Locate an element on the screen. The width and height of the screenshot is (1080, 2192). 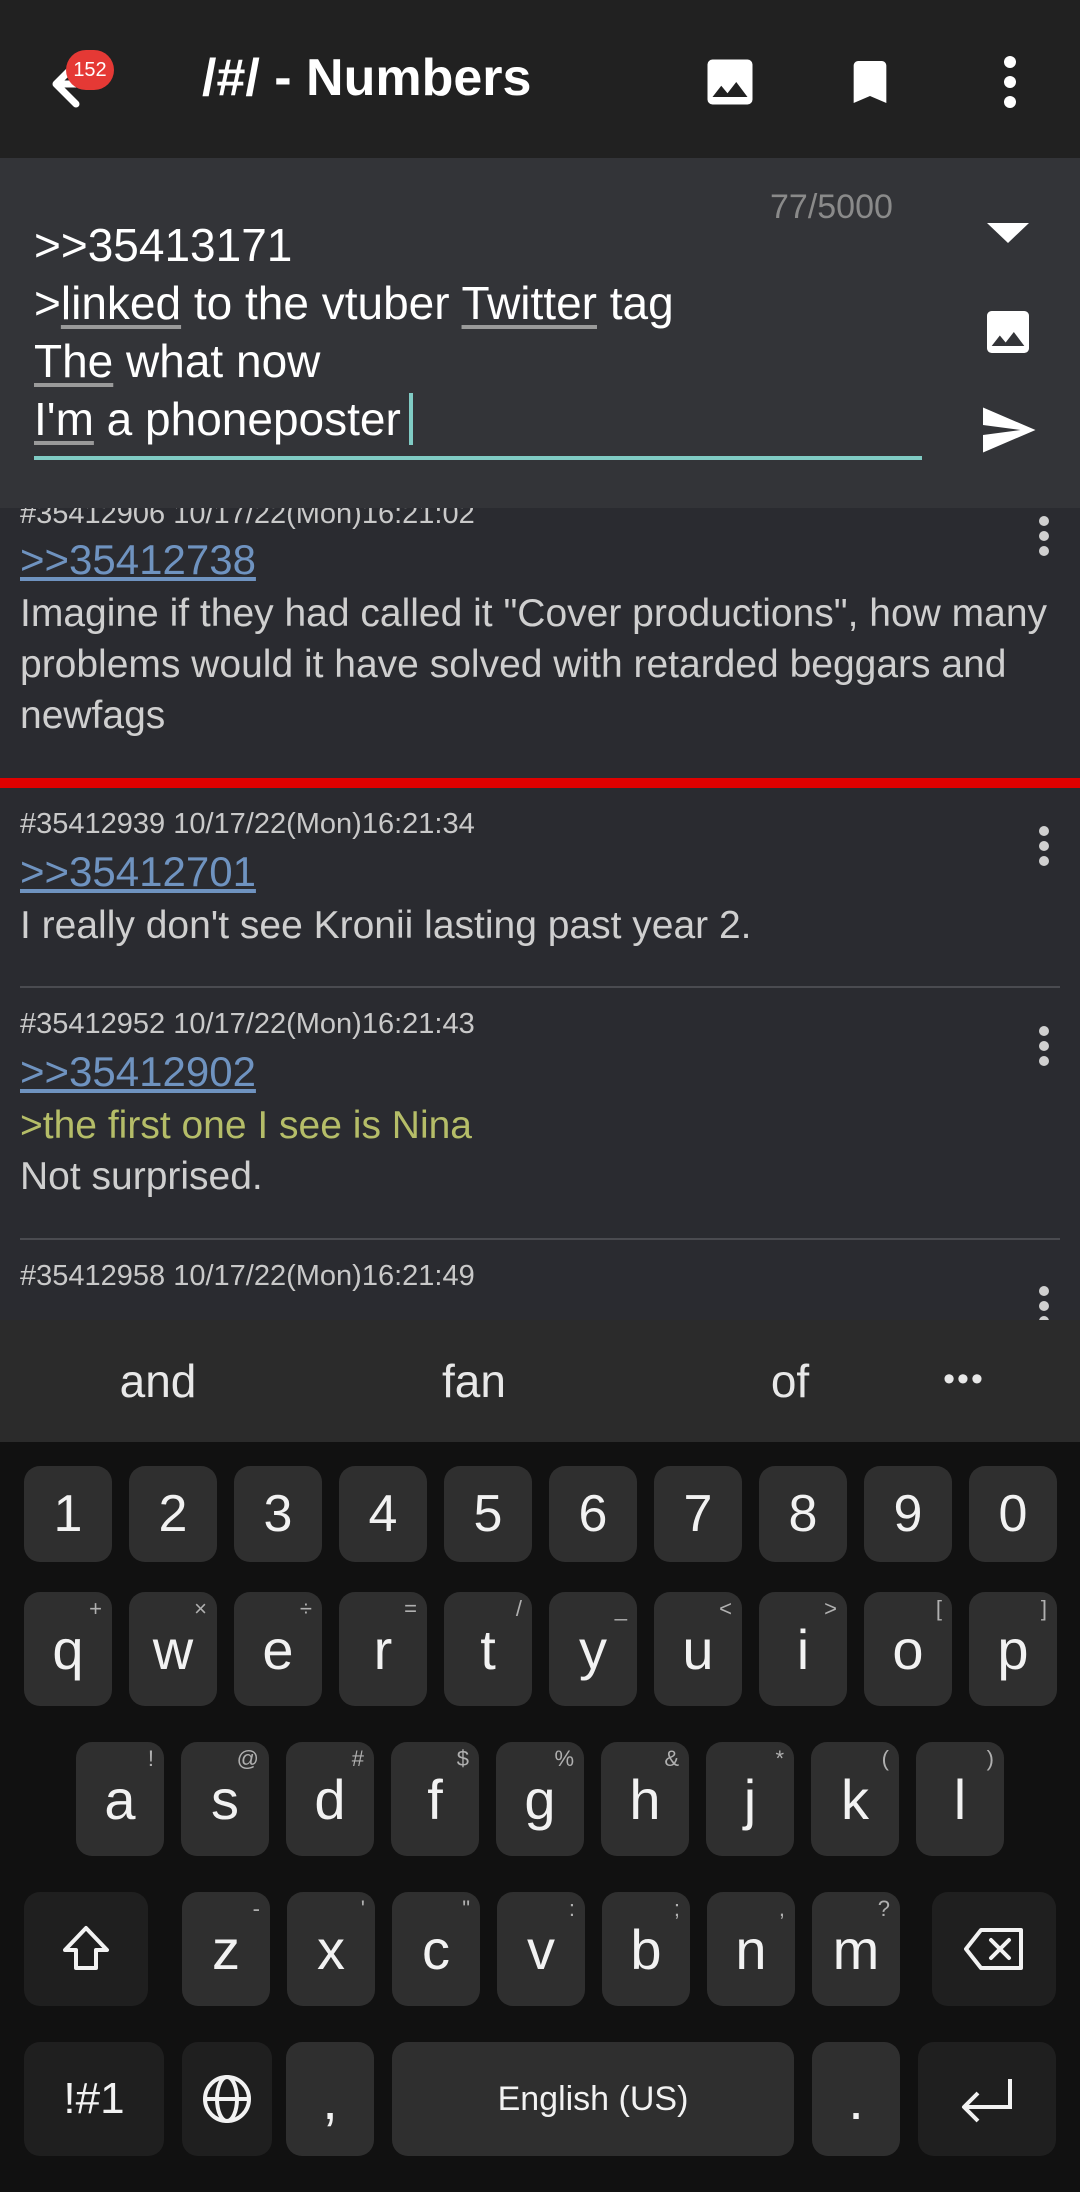
suggestion-item: of is located at coordinates (790, 1381).